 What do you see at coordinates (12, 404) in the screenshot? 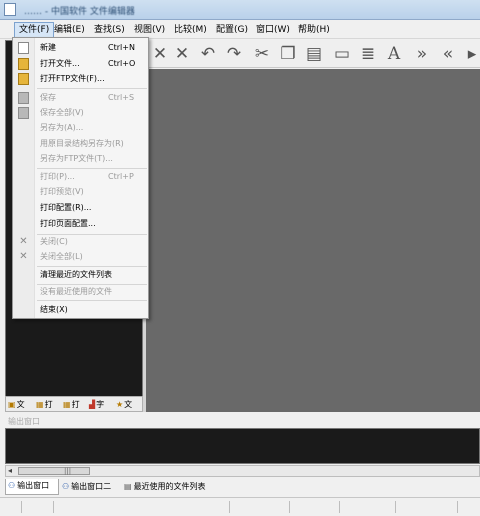
I see `folder-tree-icon: ▣` at bounding box center [12, 404].